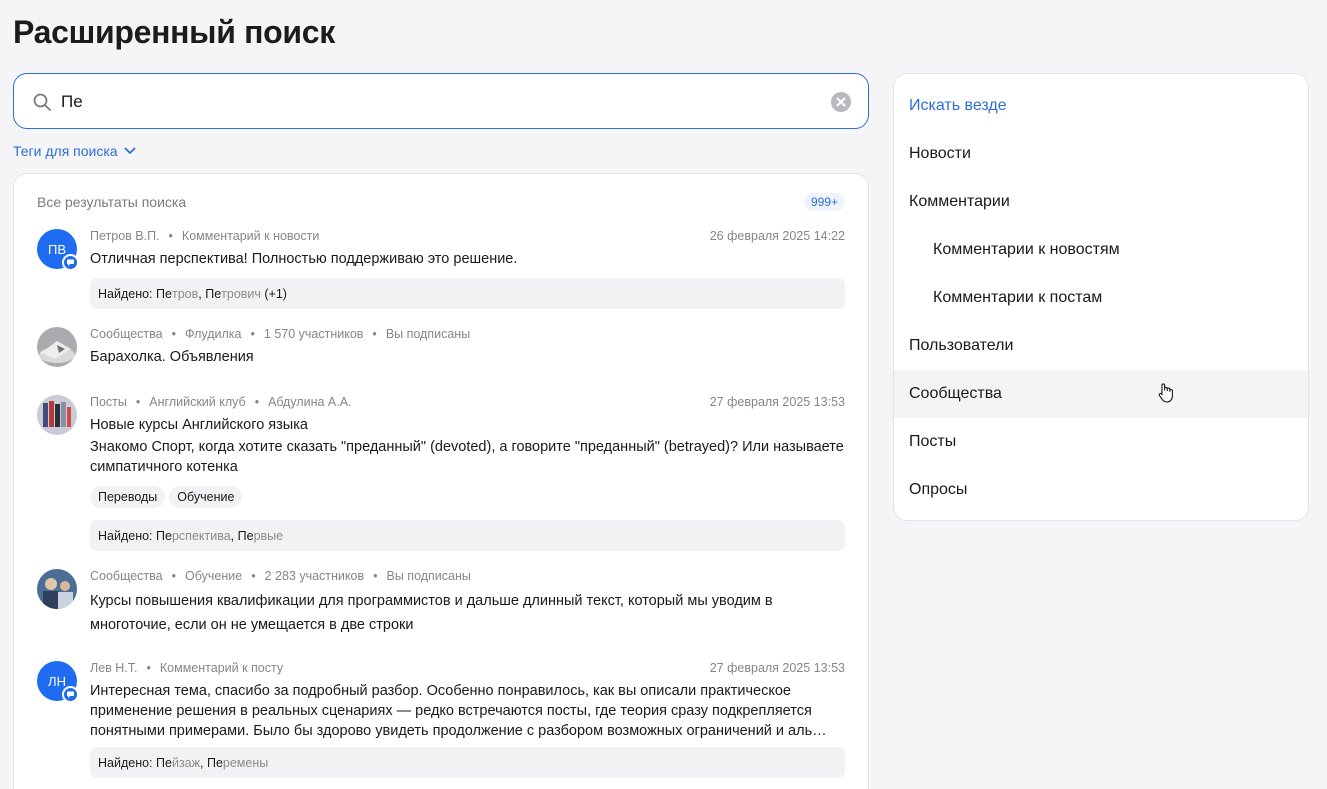 The image size is (1327, 789). What do you see at coordinates (241, 293) in the screenshot?
I see `found-rest: трович` at bounding box center [241, 293].